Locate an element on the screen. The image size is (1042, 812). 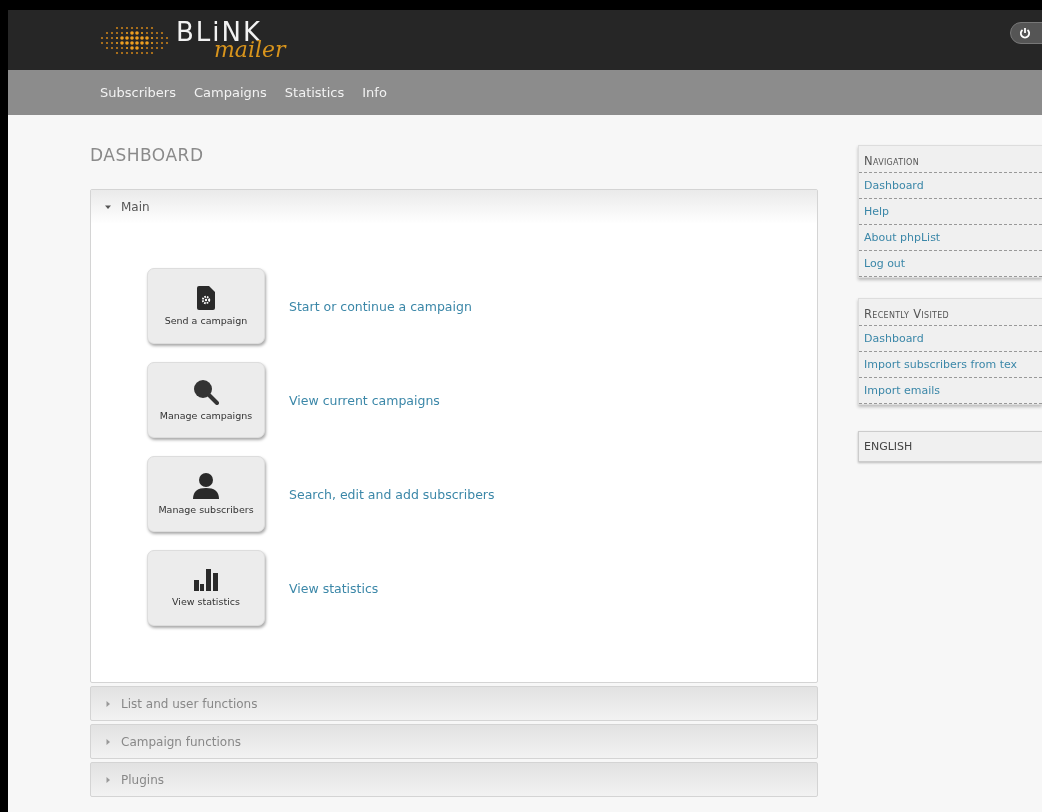
action-button: View statistics is located at coordinates (206, 588).